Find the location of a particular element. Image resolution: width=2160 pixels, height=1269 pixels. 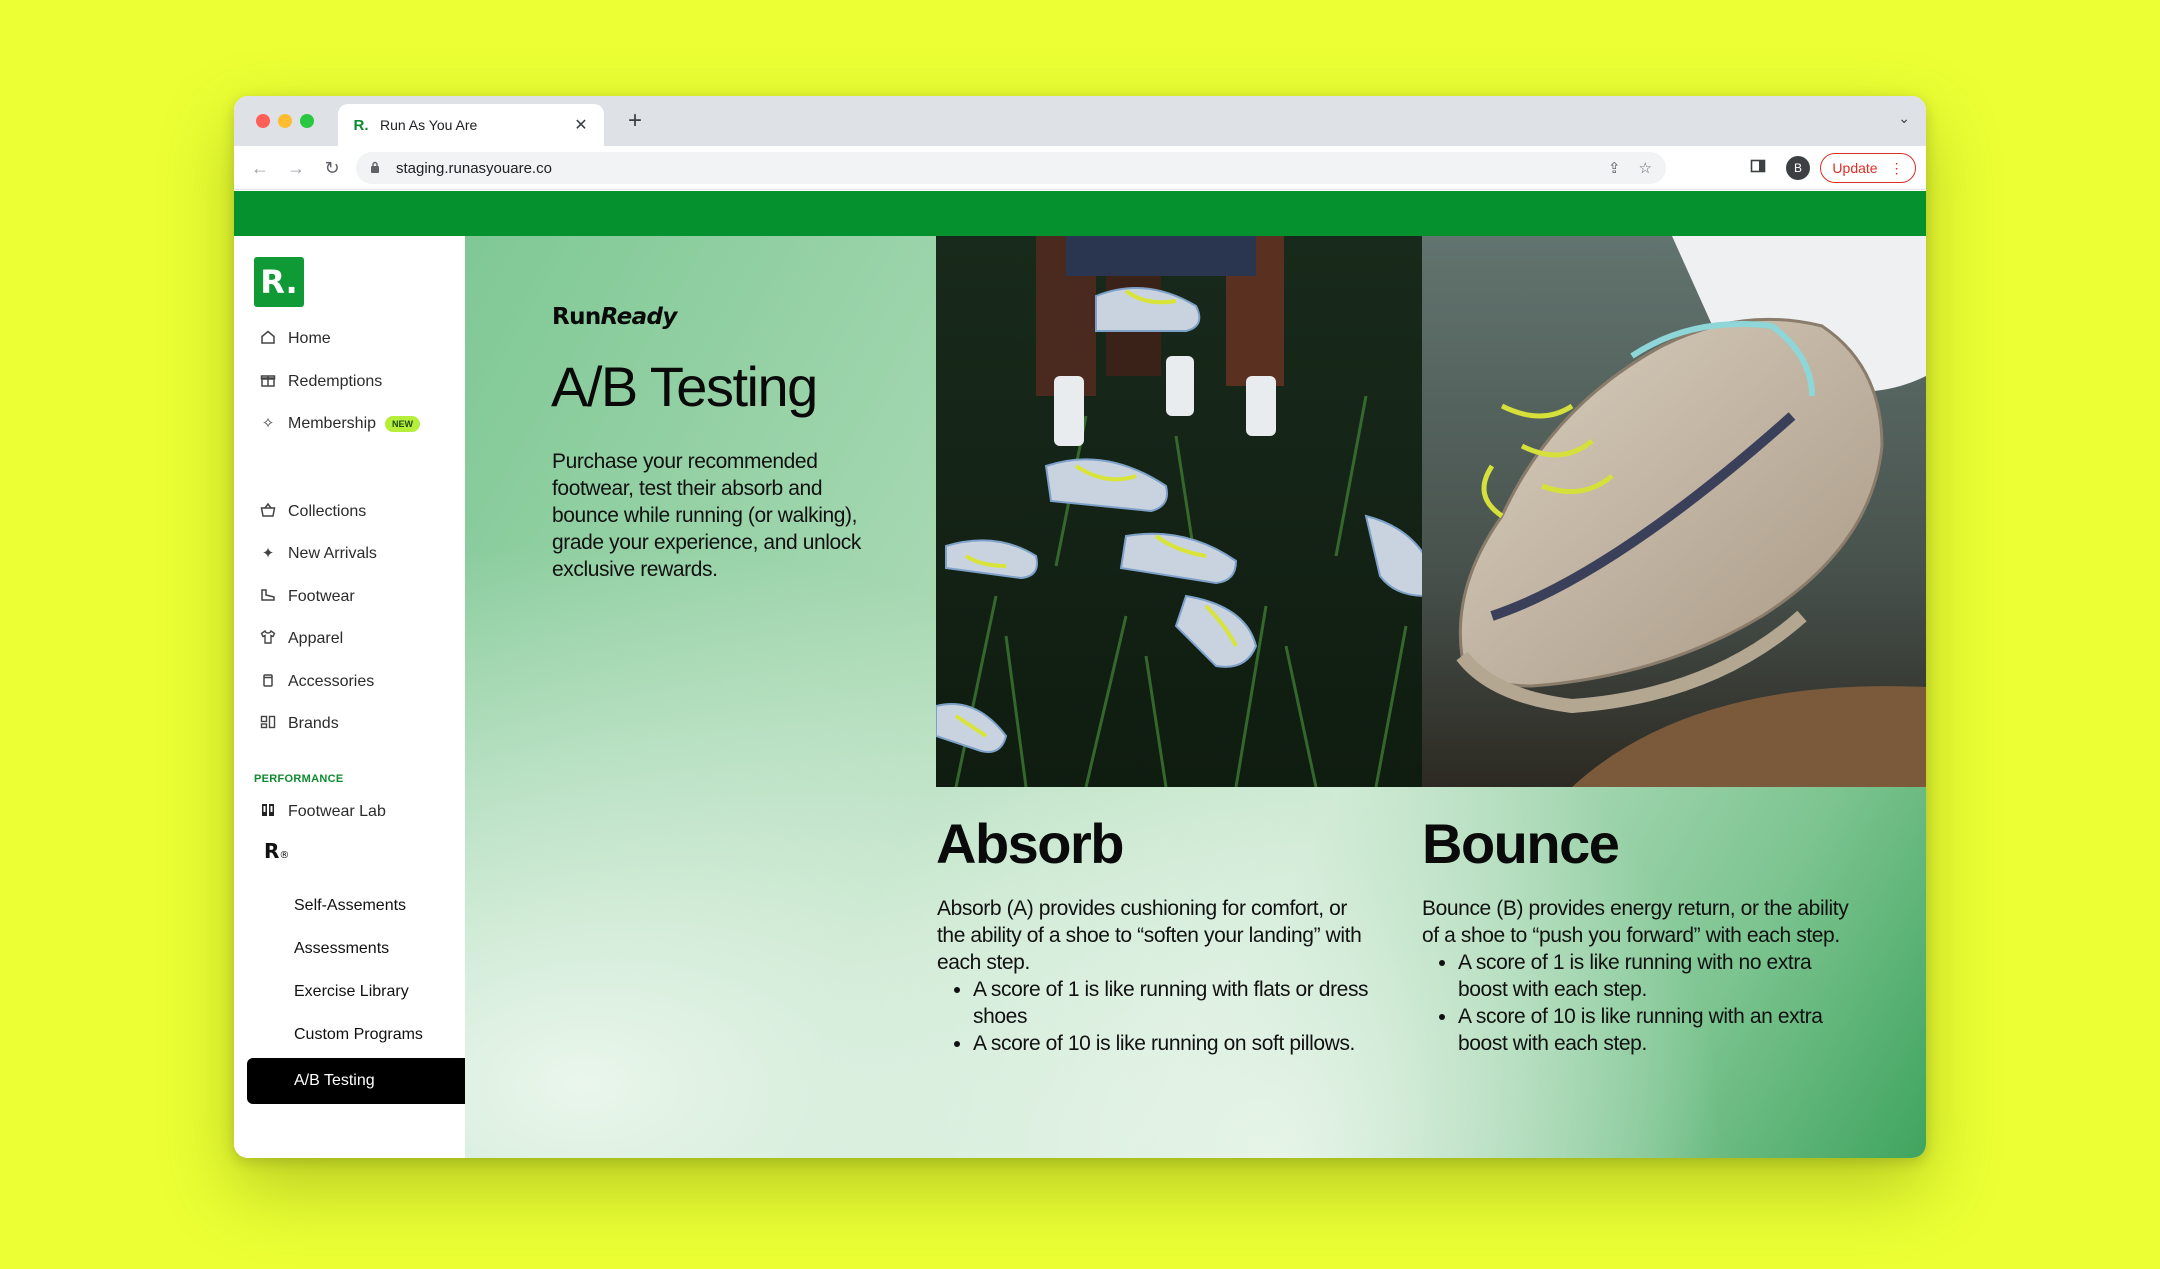

page-title: A/B Testing is located at coordinates (684, 386).